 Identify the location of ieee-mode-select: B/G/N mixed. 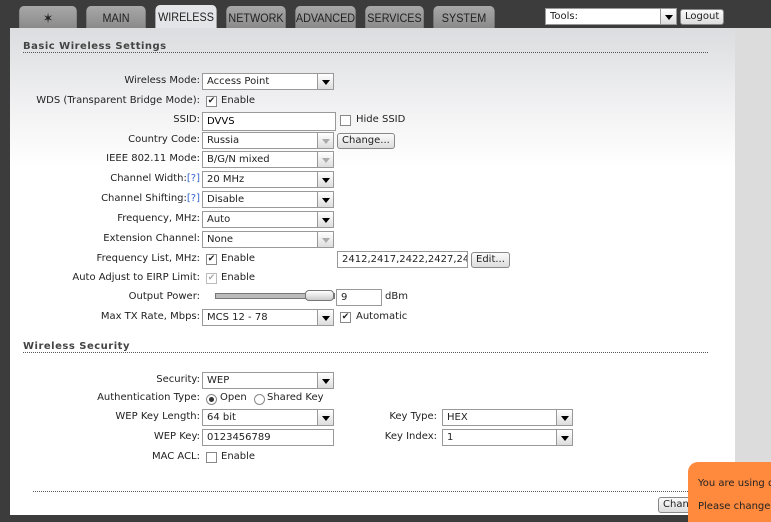
(268, 159).